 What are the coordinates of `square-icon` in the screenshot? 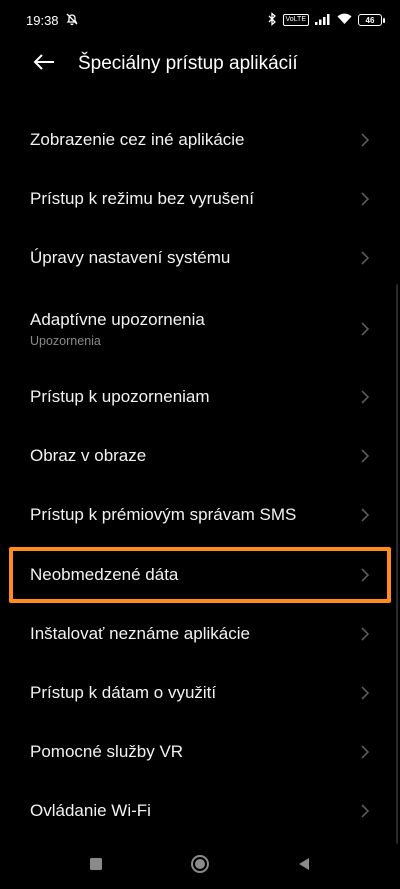 It's located at (96, 864).